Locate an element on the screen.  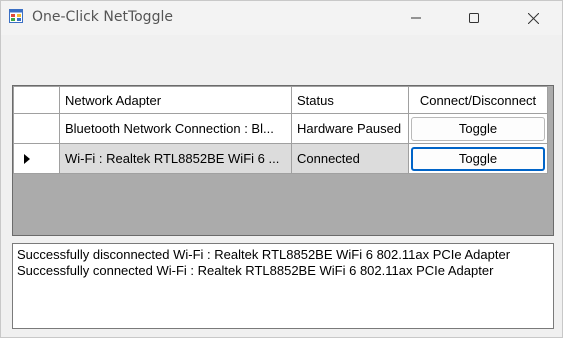
row-header-corner is located at coordinates (36, 100).